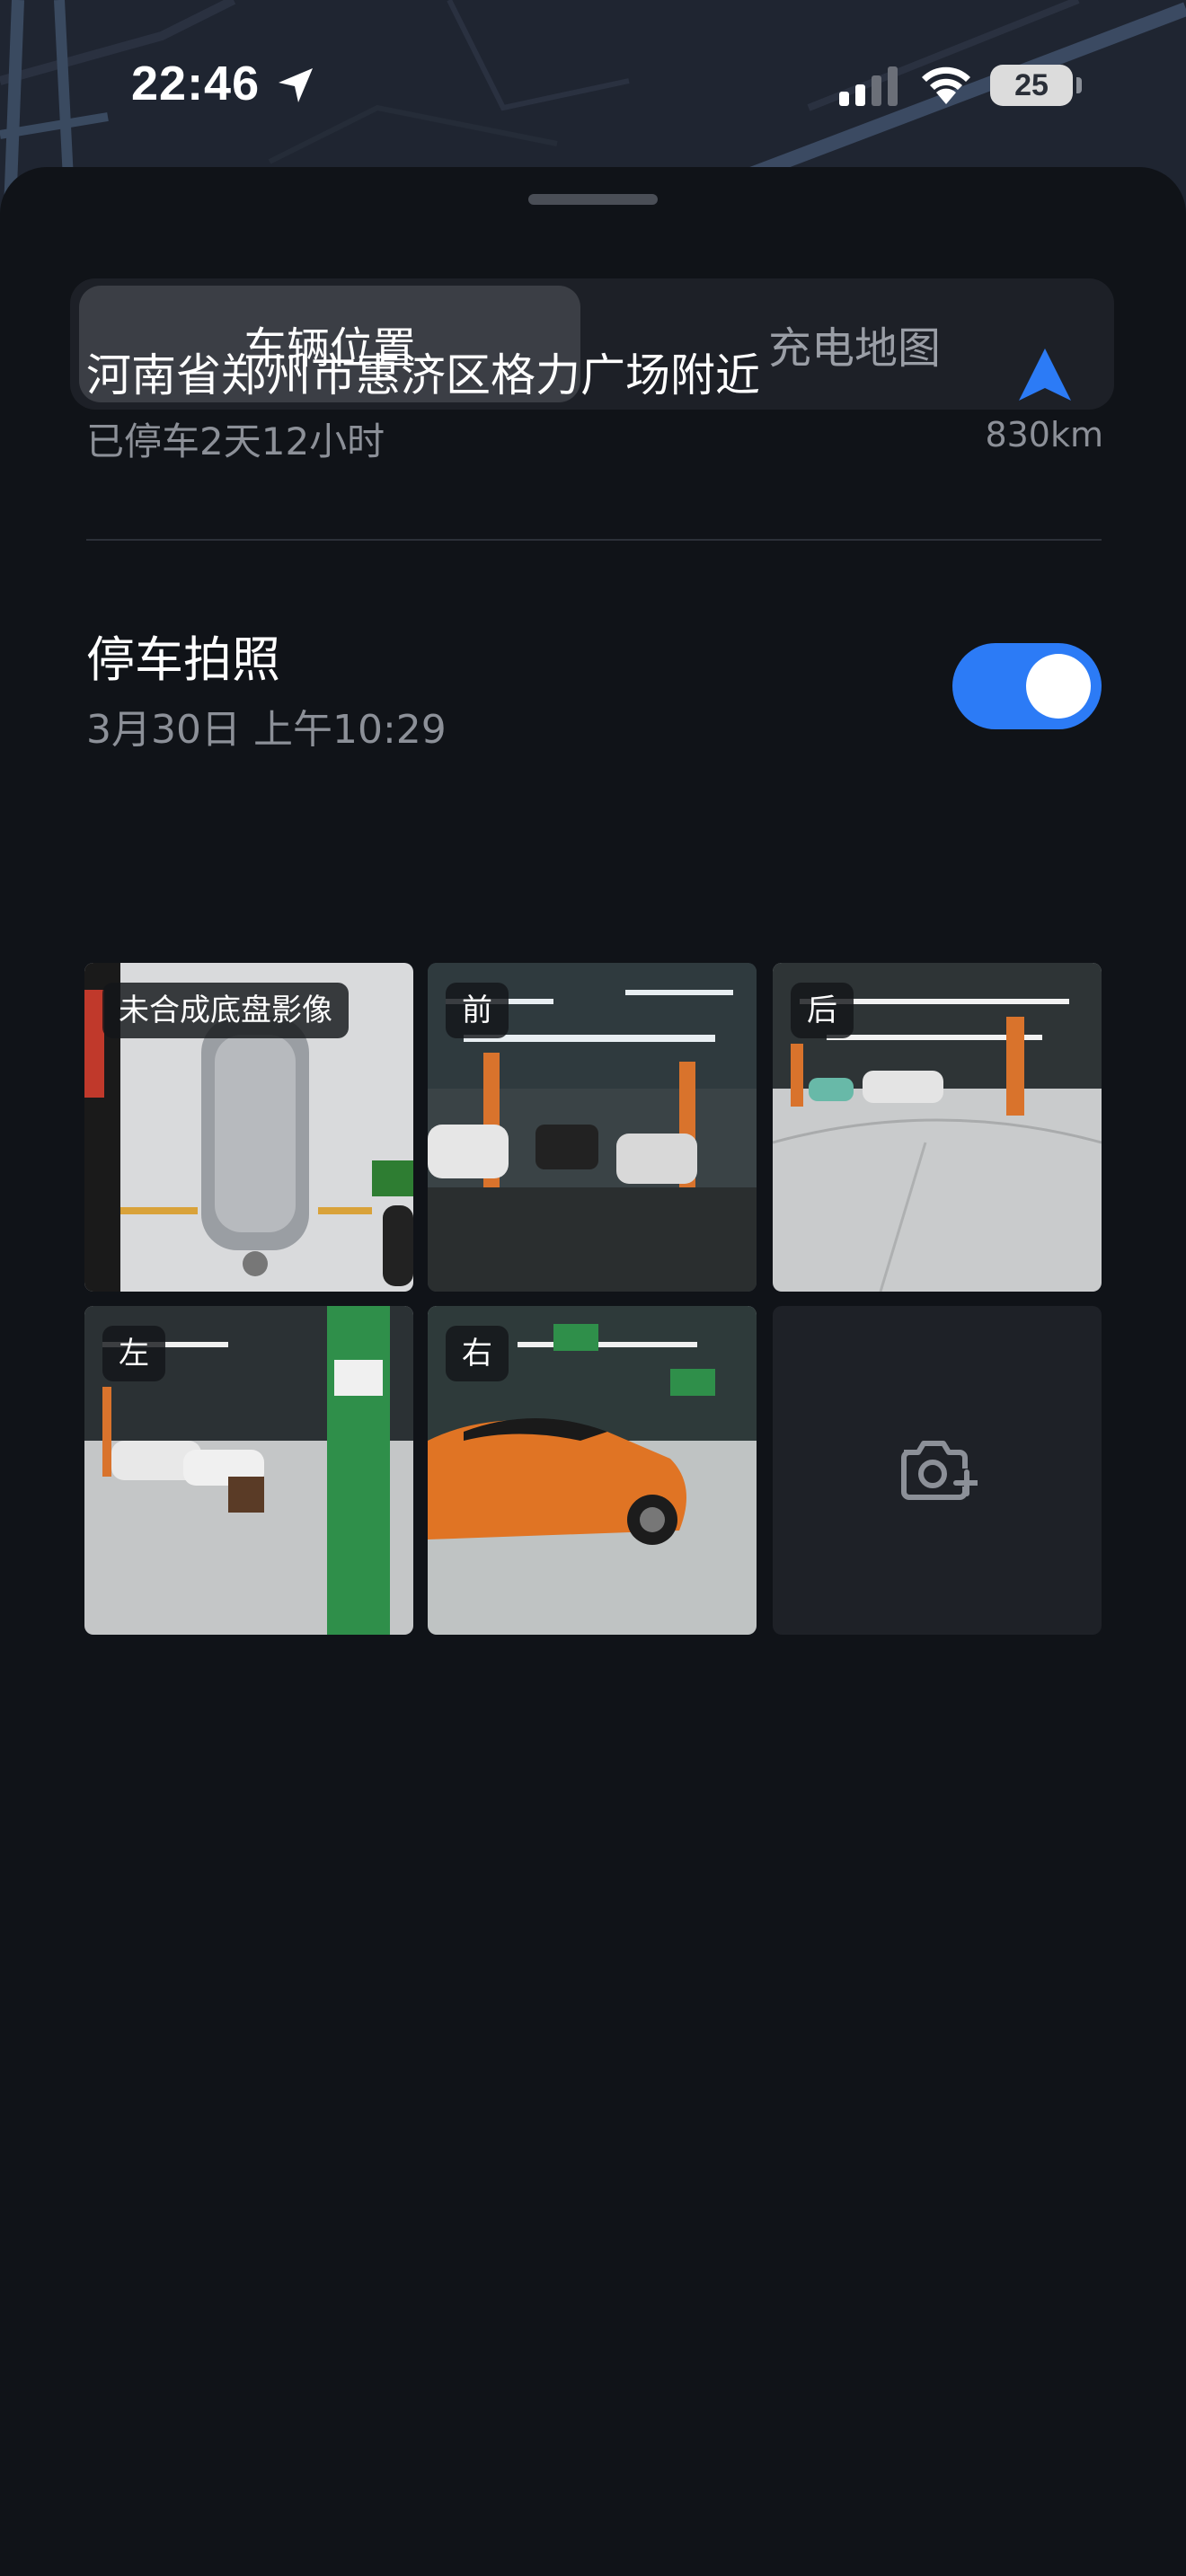  I want to click on photo-label: 未合成底盘影像, so click(225, 1010).